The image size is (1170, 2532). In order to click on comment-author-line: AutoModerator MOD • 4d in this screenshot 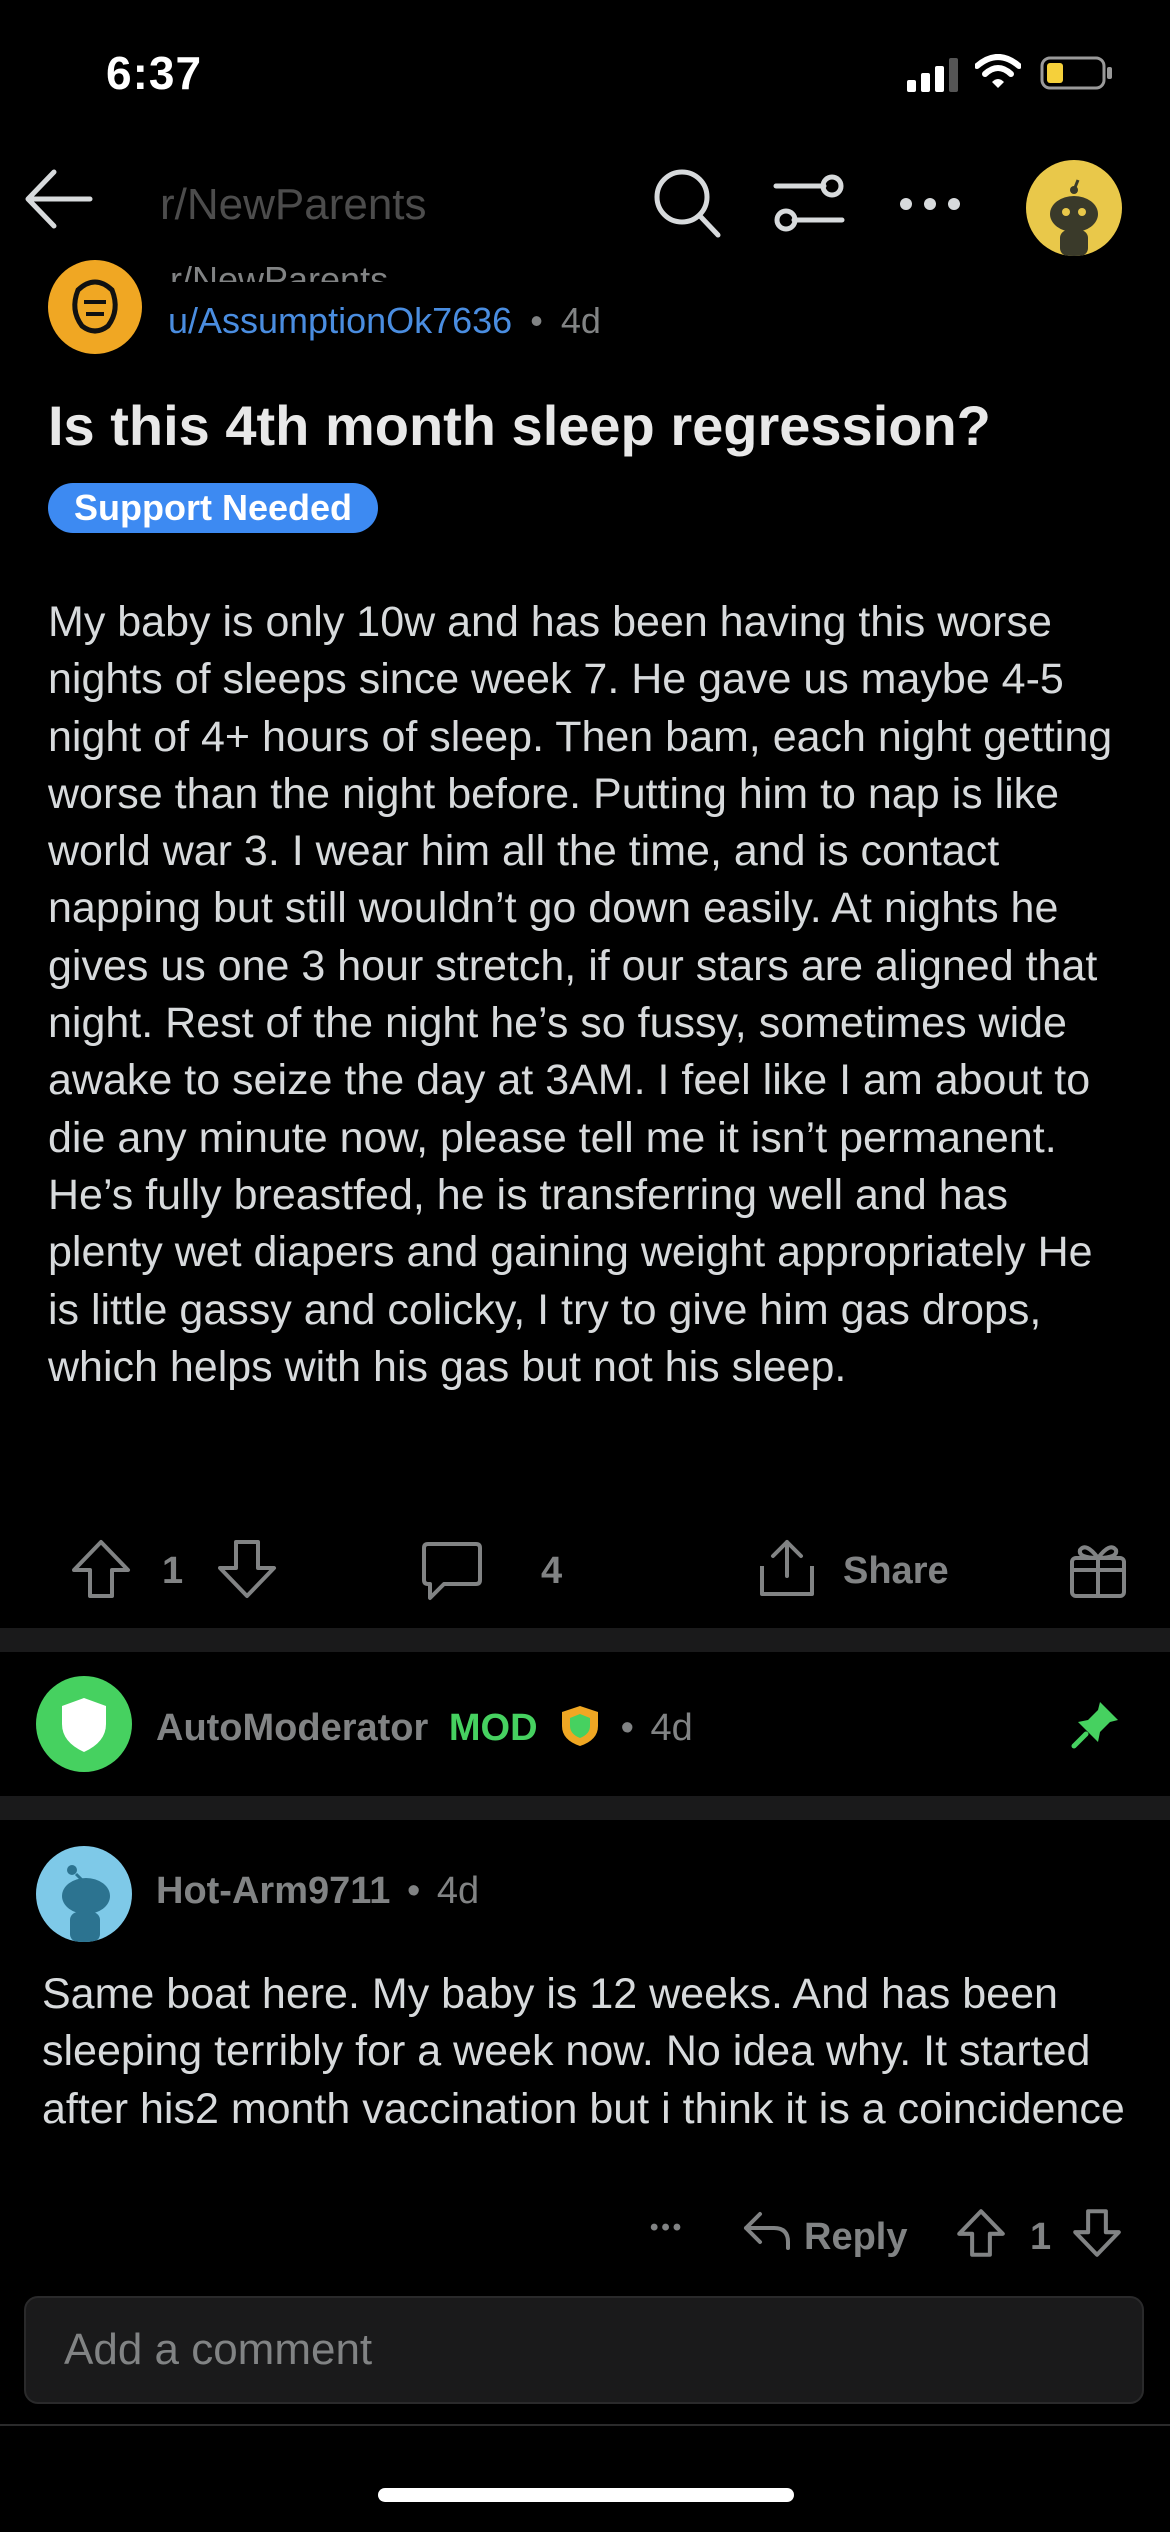, I will do `click(424, 1726)`.